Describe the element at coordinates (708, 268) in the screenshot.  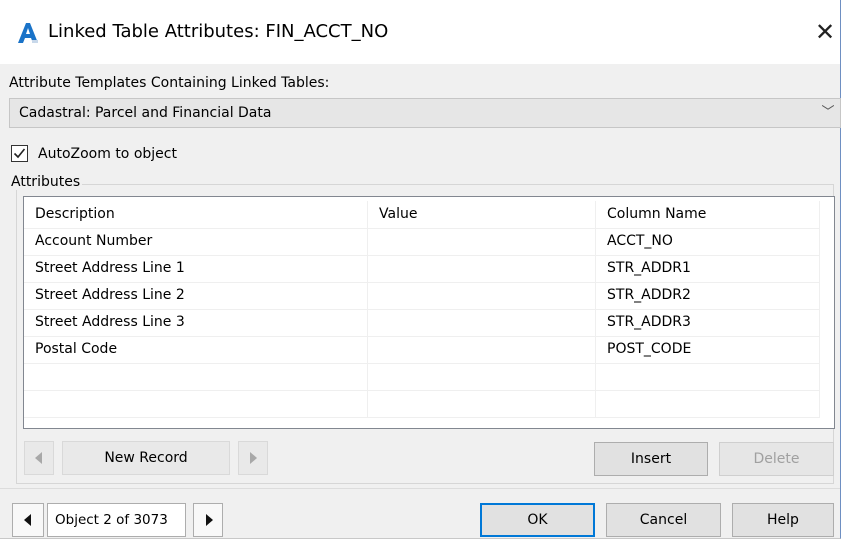
I see `column-name-cell: STR_ADDR1` at that location.